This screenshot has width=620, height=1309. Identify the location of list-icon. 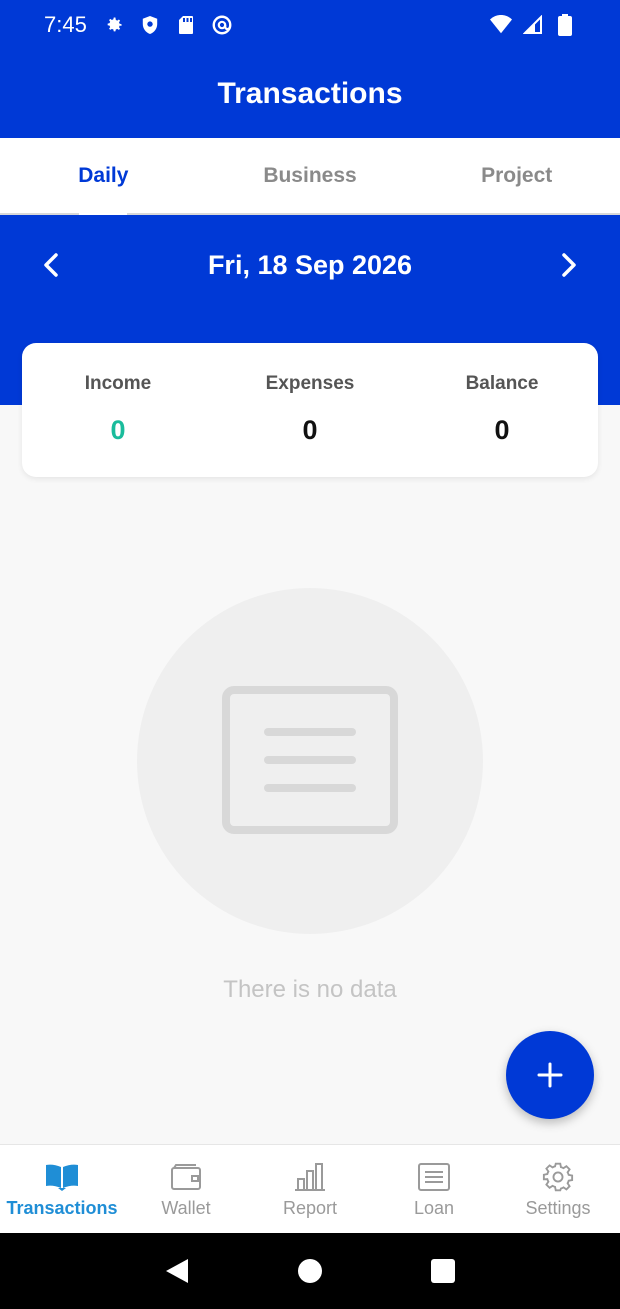
(434, 1177).